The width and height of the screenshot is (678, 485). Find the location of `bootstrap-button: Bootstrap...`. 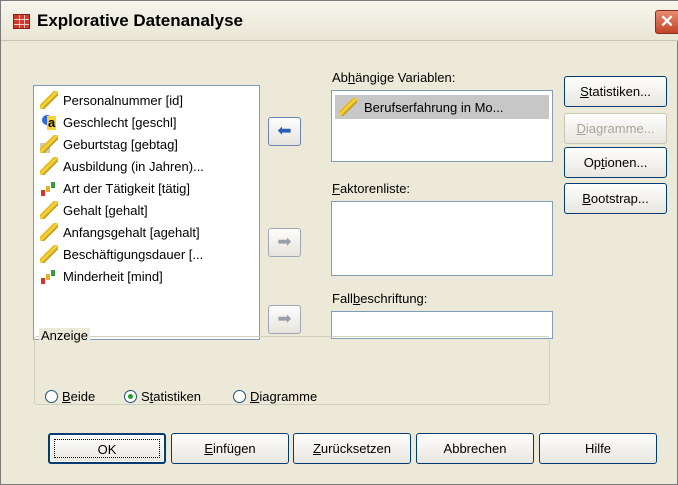

bootstrap-button: Bootstrap... is located at coordinates (615, 198).